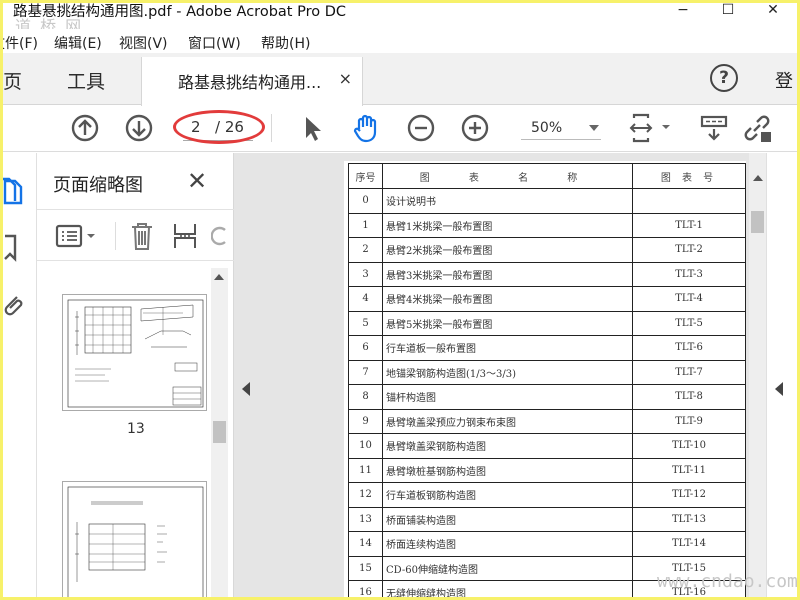 Image resolution: width=800 pixels, height=600 pixels. What do you see at coordinates (724, 78) in the screenshot?
I see `help-icon: ?` at bounding box center [724, 78].